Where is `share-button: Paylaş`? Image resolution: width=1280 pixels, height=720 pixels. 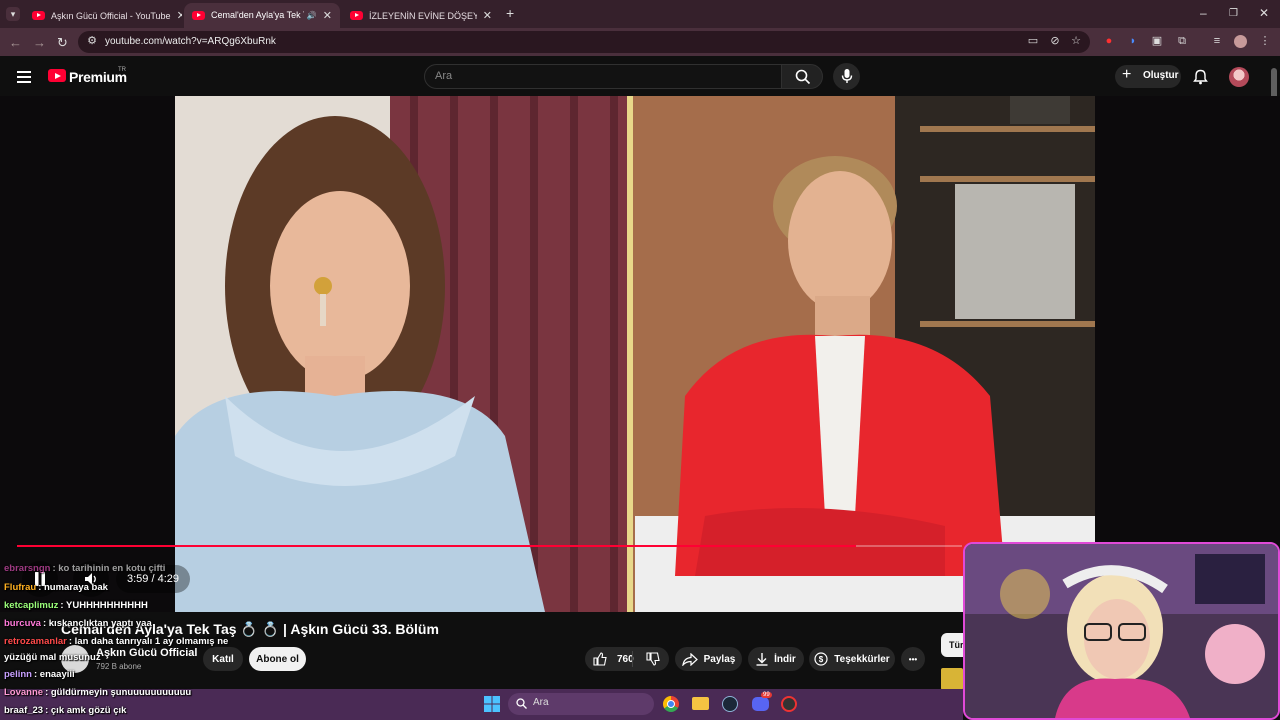 share-button: Paylaş is located at coordinates (708, 659).